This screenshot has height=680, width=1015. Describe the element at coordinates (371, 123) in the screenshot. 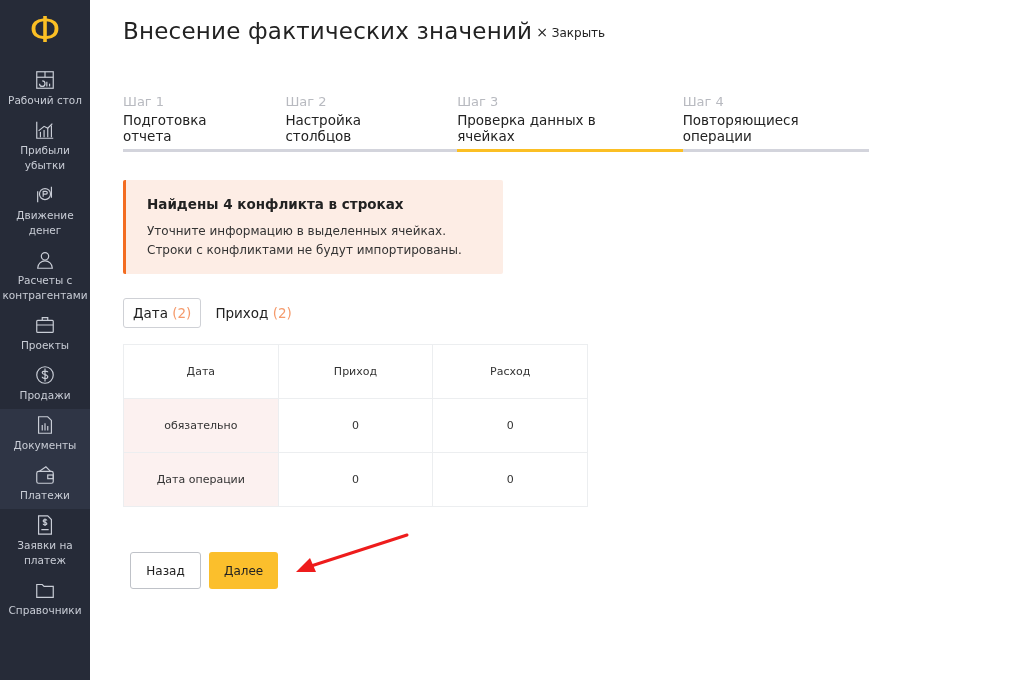

I see `step-tab: Шаг 2 Настройка столбцов` at that location.